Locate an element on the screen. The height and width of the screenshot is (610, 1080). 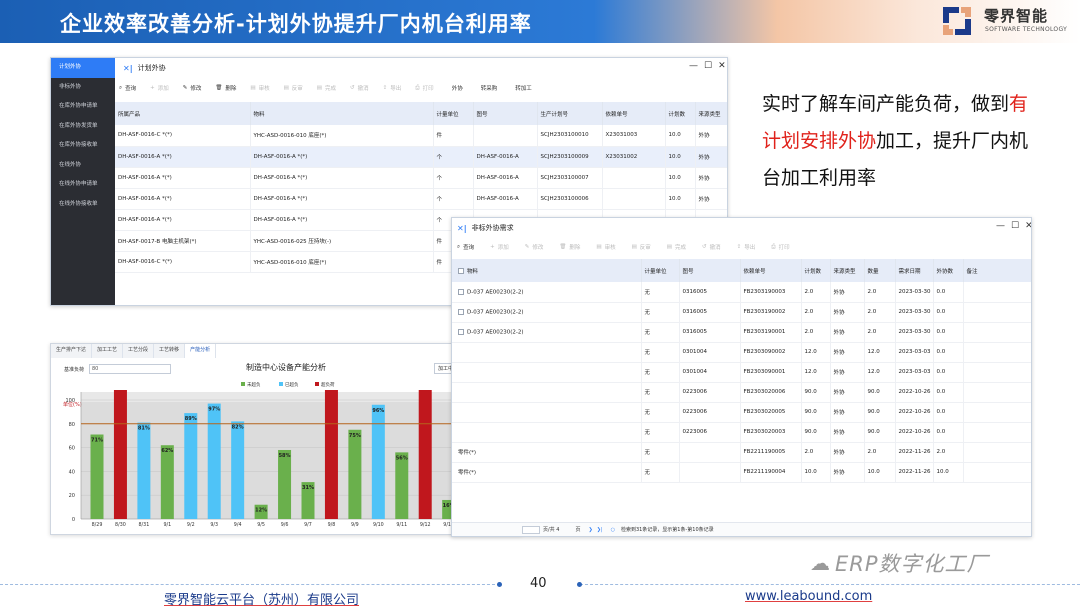
cell-text: 0223006 is located at coordinates (695, 412).